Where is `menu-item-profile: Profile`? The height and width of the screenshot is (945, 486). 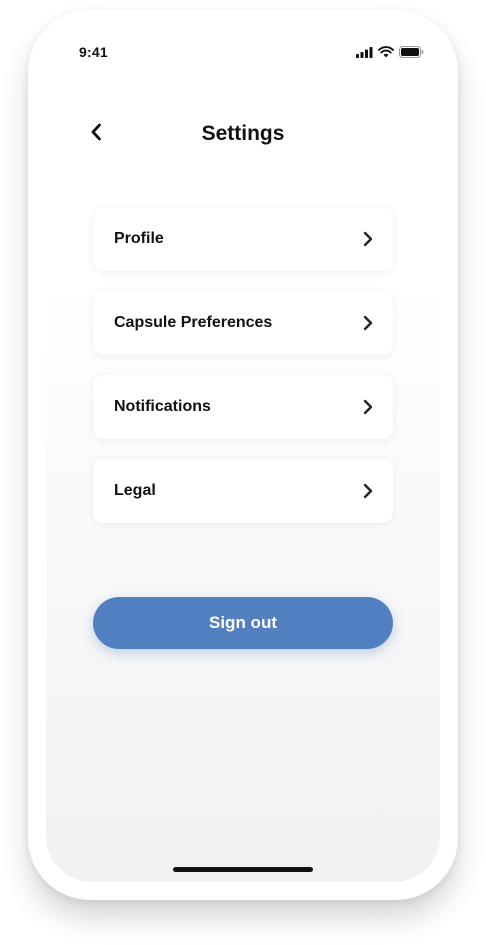 menu-item-profile: Profile is located at coordinates (243, 239).